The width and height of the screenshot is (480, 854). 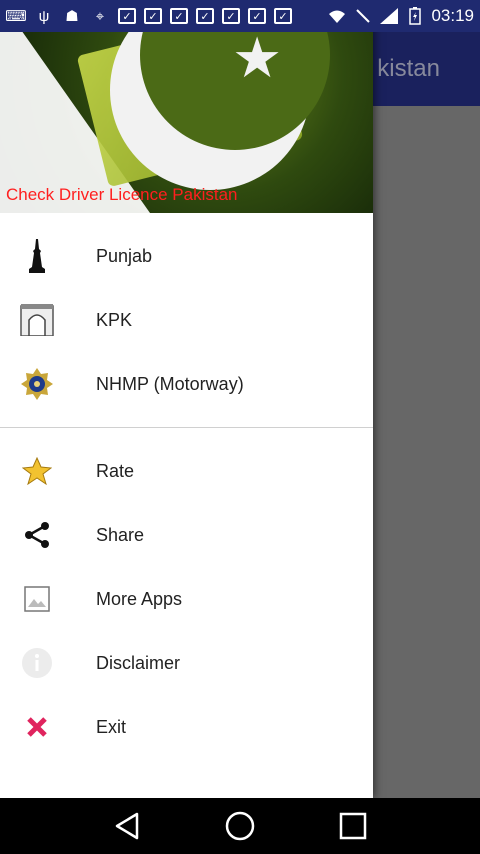 I want to click on close-icon, so click(x=37, y=727).